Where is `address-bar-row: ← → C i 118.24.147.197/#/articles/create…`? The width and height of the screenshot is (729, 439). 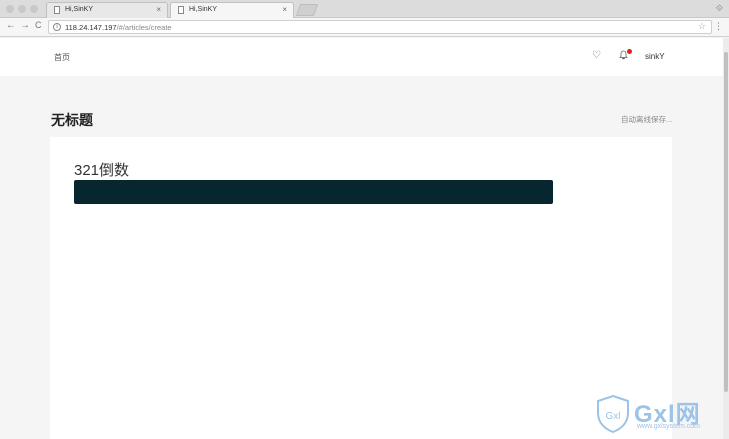
address-bar-row: ← → C i 118.24.147.197/#/articles/create… is located at coordinates (364, 27).